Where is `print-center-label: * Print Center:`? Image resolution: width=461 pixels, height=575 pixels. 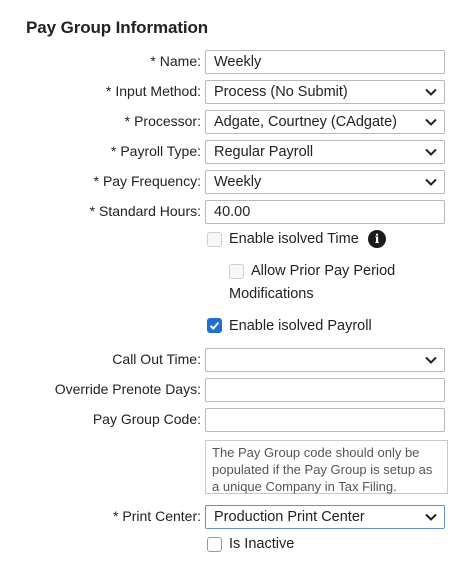
print-center-label: * Print Center: is located at coordinates (156, 516).